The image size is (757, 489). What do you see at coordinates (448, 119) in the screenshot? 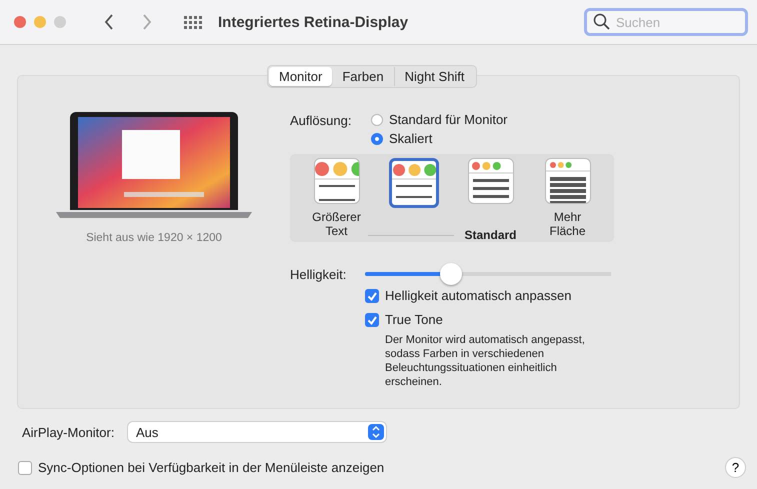
I see `radio-label: Standard für Monitor` at bounding box center [448, 119].